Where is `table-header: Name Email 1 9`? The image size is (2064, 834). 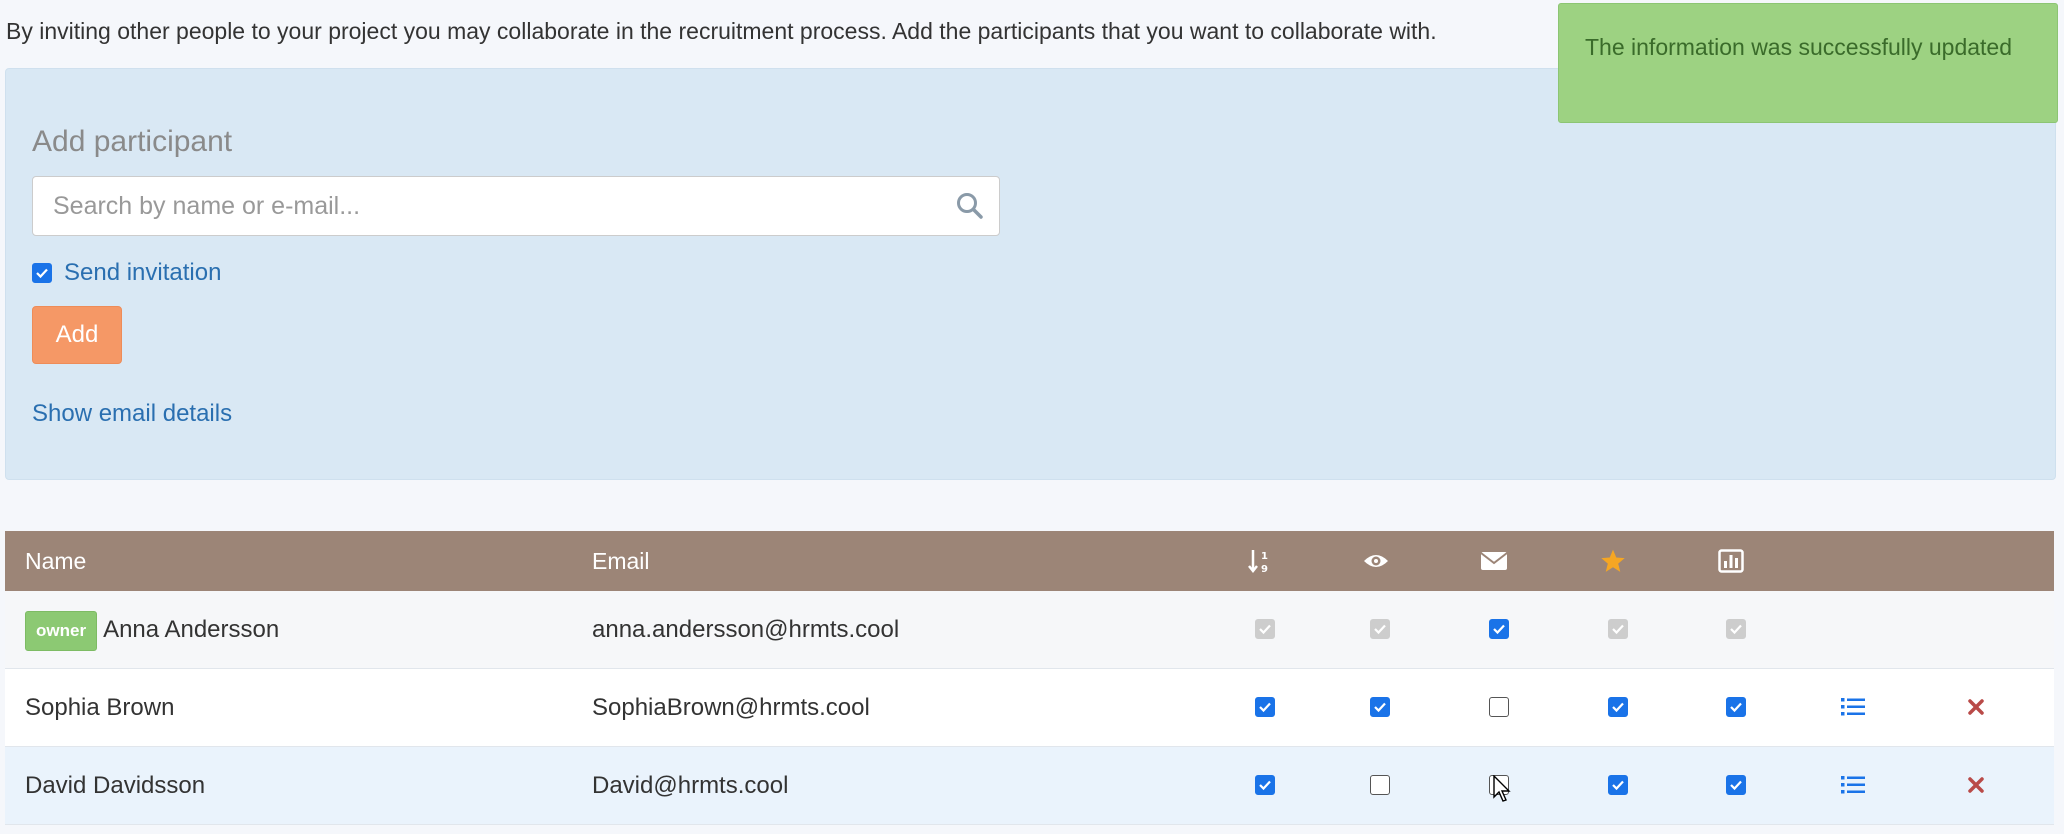 table-header: Name Email 1 9 is located at coordinates (1029, 561).